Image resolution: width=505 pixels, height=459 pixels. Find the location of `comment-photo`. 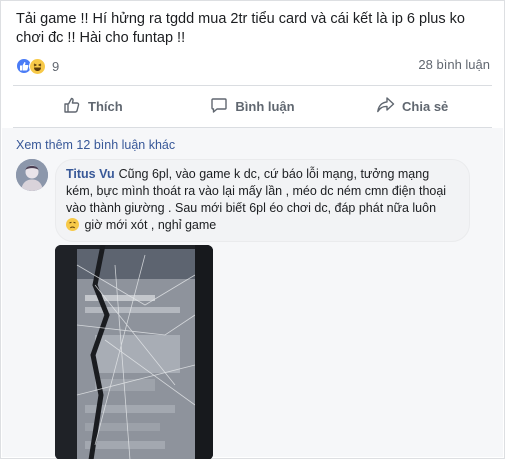

comment-photo is located at coordinates (134, 352).